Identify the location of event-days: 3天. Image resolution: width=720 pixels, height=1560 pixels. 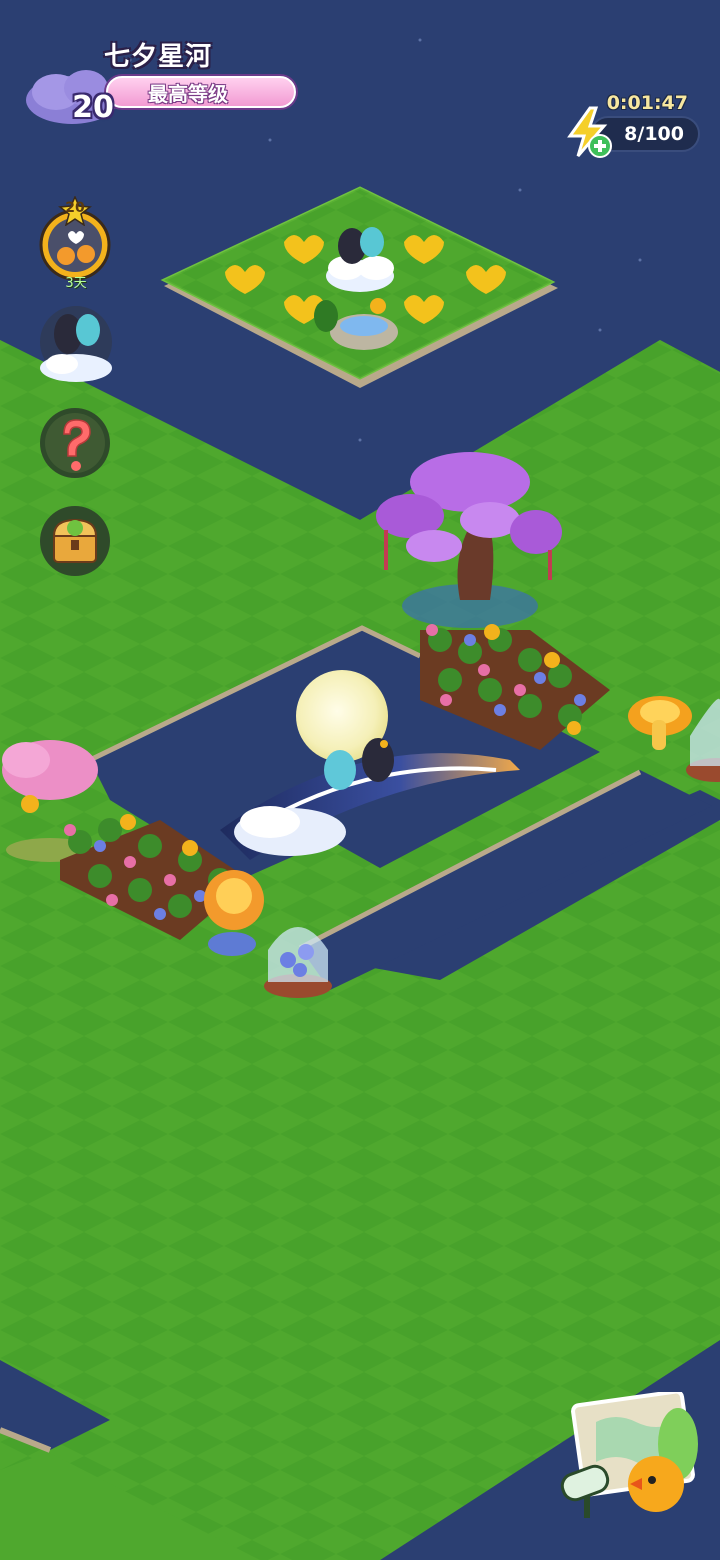
(76, 283).